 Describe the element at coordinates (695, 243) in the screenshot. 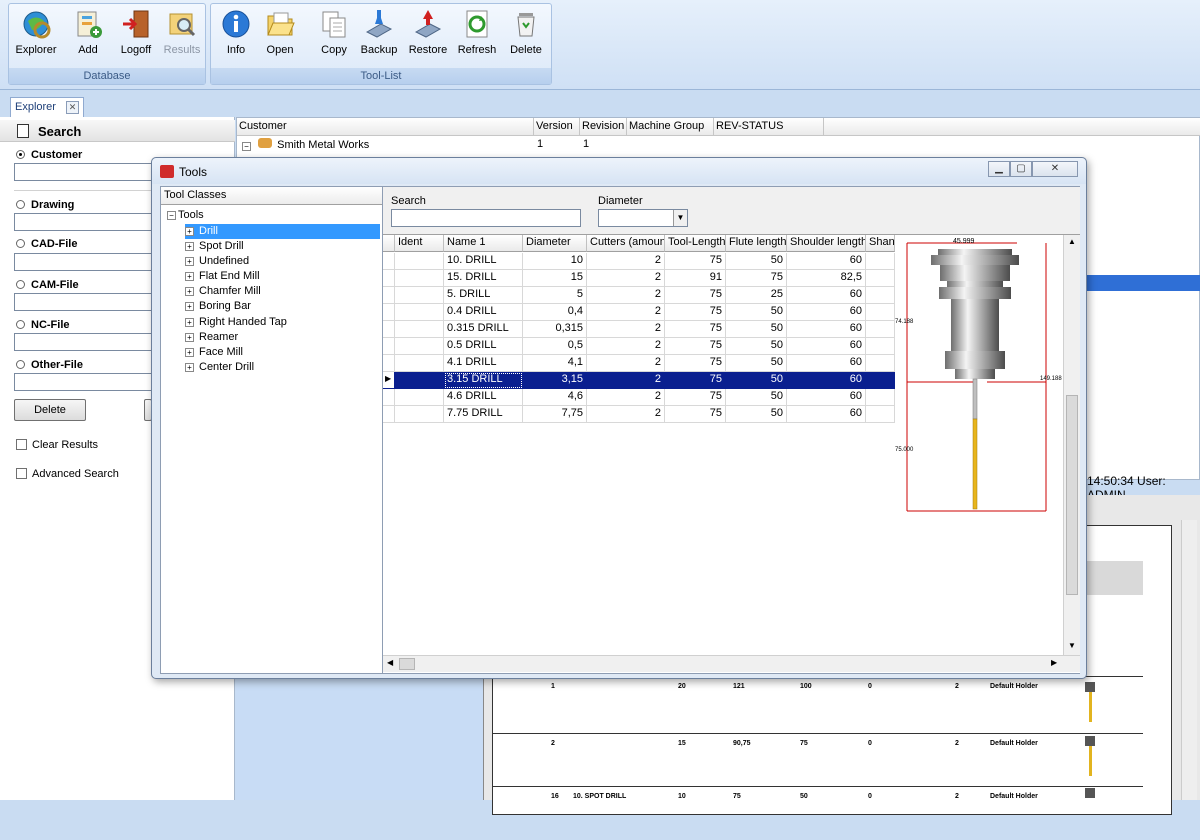

I see `column-header-tool-length: Tool-Length` at that location.